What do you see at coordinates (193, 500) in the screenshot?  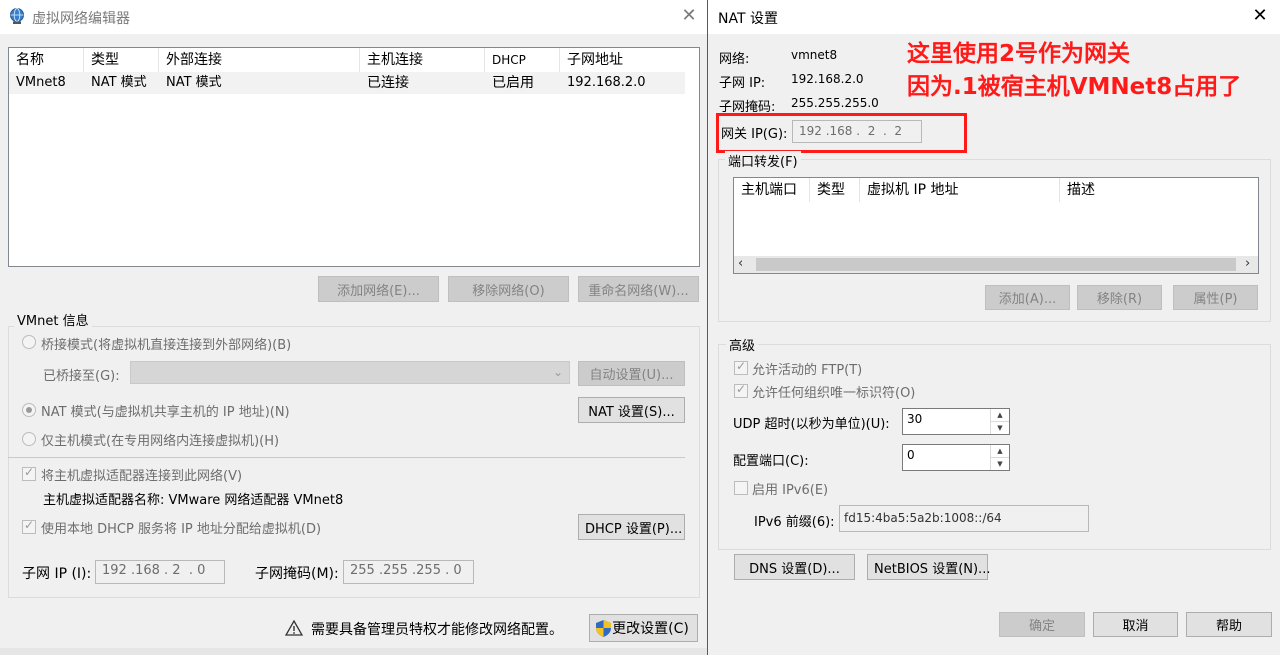 I see `adapter-name-label: 主机虚拟适配器名称: VMware 网络适配器 VMnet8` at bounding box center [193, 500].